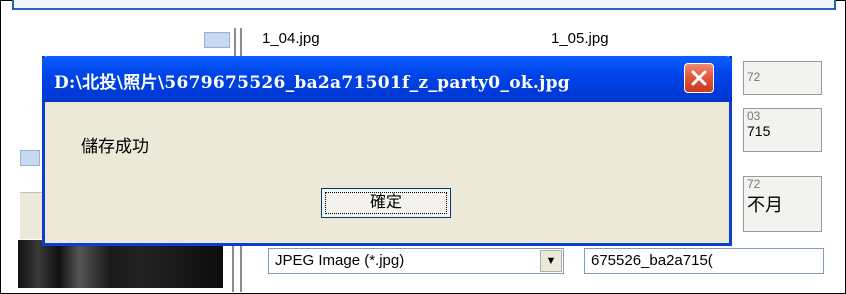 This screenshot has height=294, width=846. I want to click on thumbnail-2: 03 715, so click(782, 130).